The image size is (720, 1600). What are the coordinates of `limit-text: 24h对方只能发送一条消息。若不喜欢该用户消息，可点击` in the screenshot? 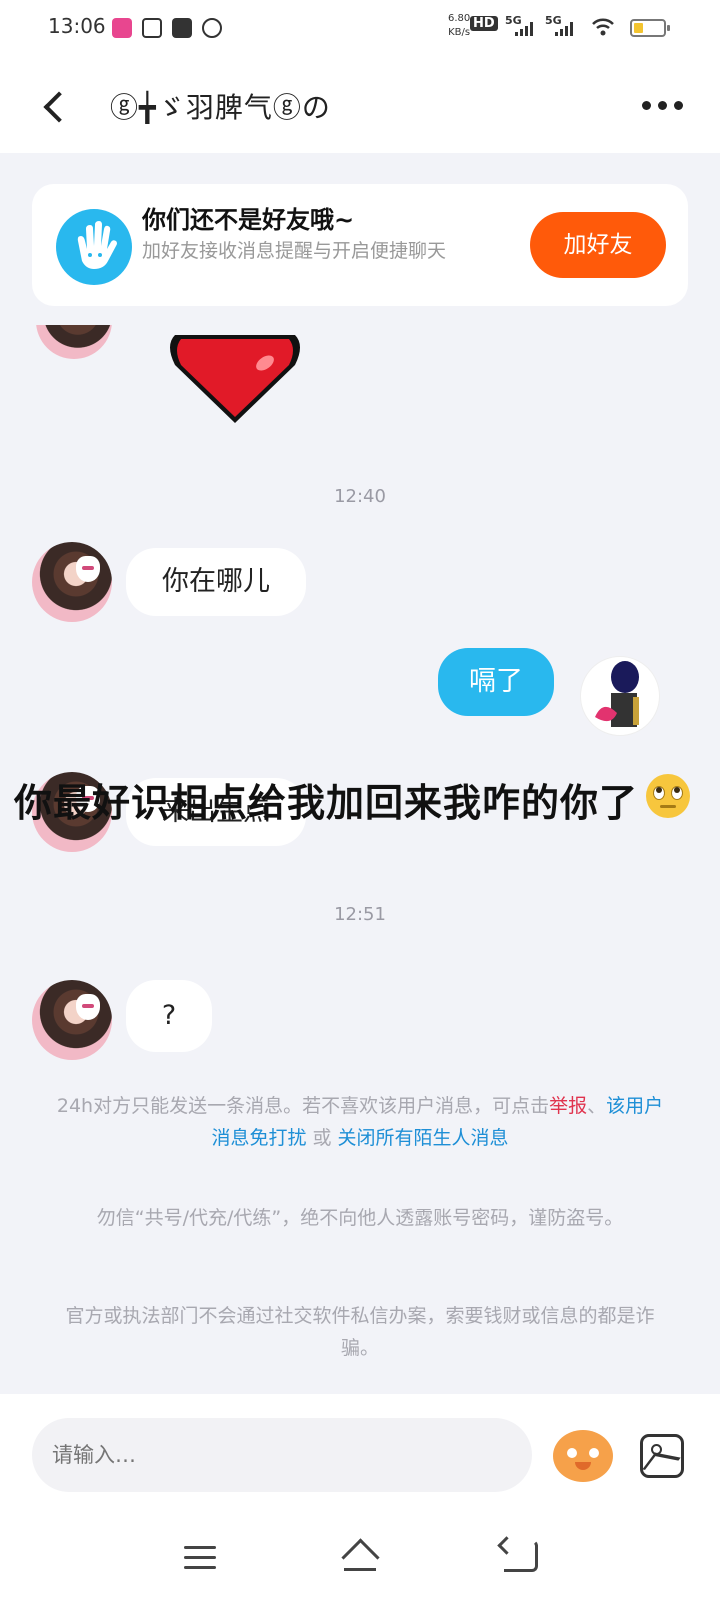 It's located at (303, 1106).